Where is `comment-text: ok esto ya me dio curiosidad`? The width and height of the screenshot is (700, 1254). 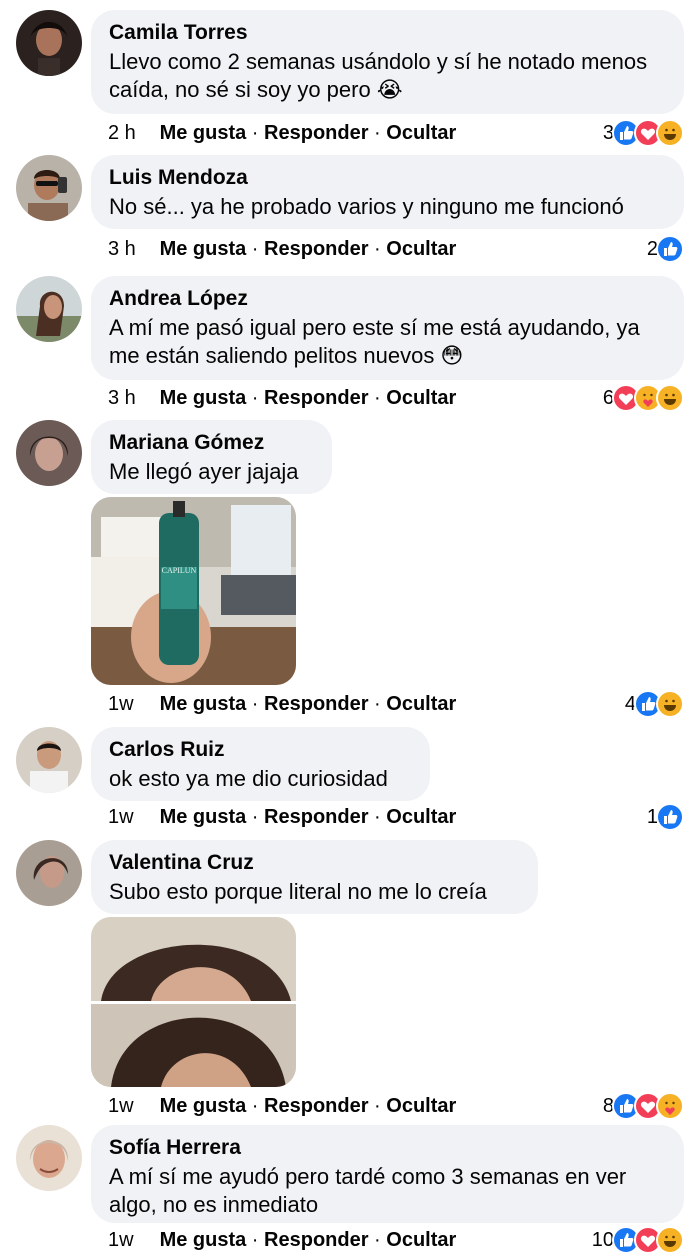
comment-text: ok esto ya me dio curiosidad is located at coordinates (248, 778).